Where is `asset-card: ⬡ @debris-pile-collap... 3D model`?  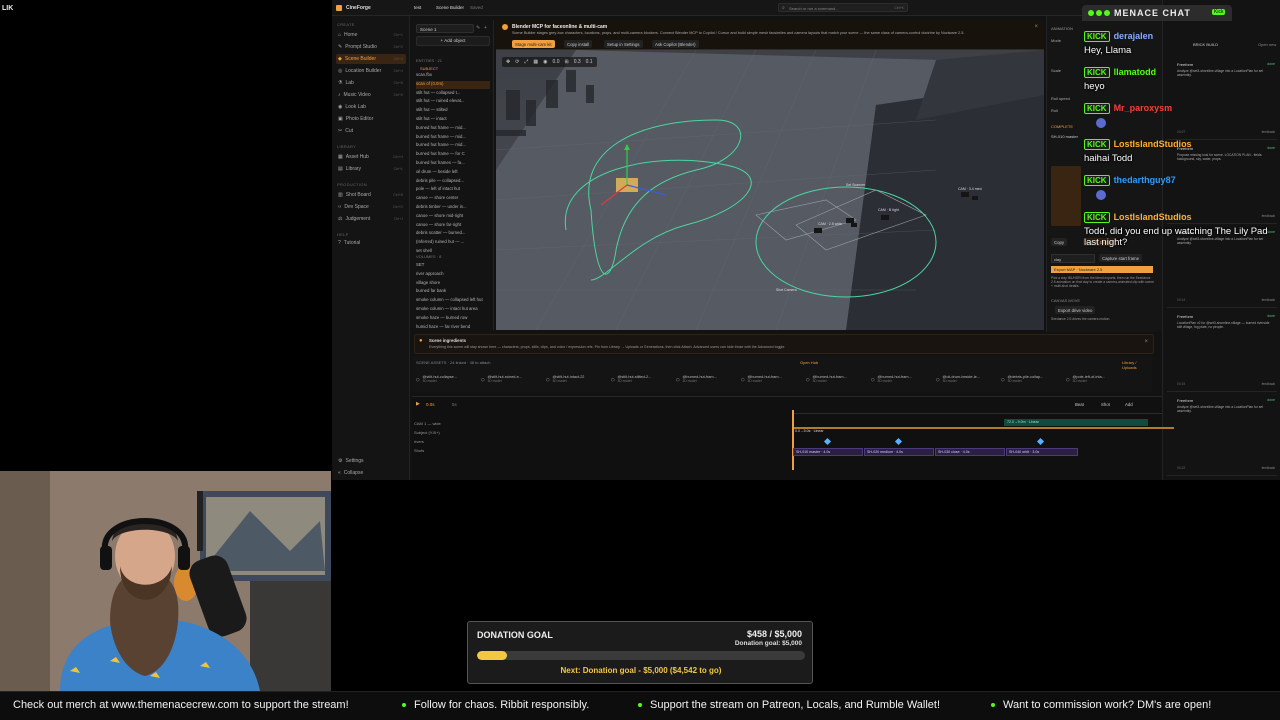
asset-card: ⬡ @debris-pile-collap... 3D model is located at coordinates (1032, 379).